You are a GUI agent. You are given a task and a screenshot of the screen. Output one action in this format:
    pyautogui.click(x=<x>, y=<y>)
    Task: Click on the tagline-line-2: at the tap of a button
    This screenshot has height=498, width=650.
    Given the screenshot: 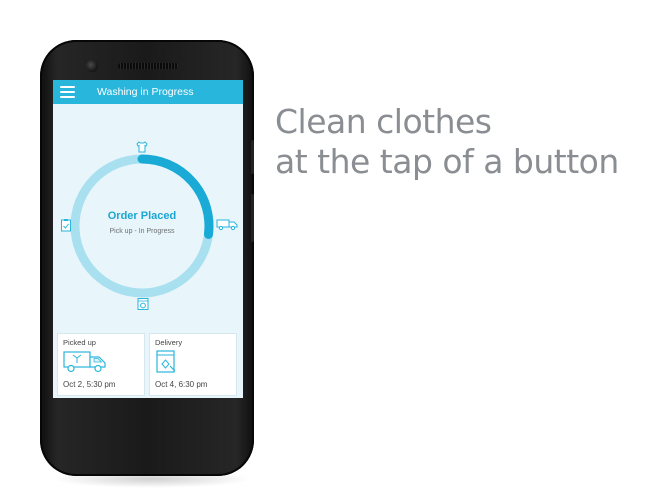 What is the action you would take?
    pyautogui.click(x=447, y=161)
    